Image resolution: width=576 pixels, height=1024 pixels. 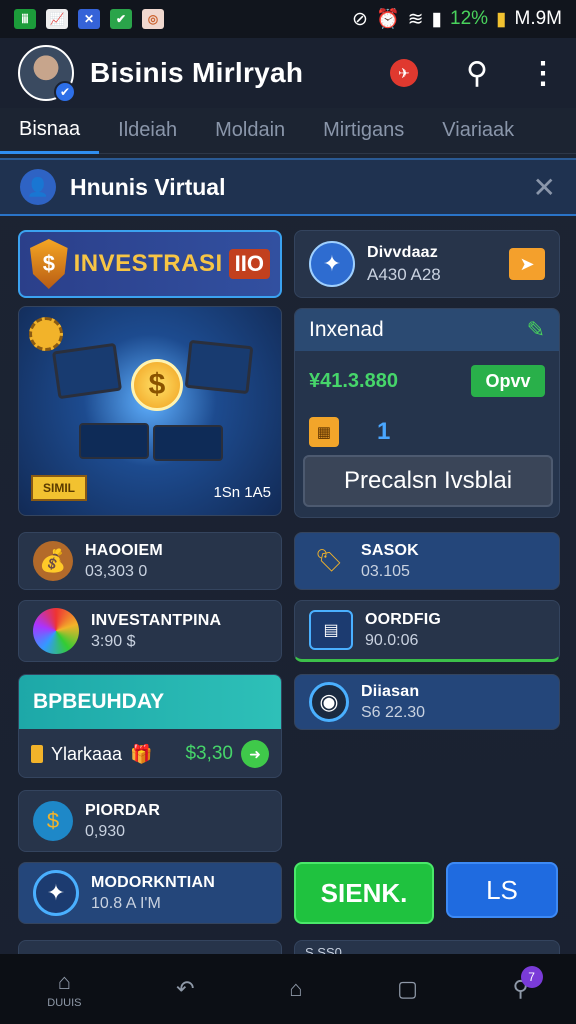 What do you see at coordinates (150, 702) in the screenshot?
I see `teal-title: BPBEUHDAY` at bounding box center [150, 702].